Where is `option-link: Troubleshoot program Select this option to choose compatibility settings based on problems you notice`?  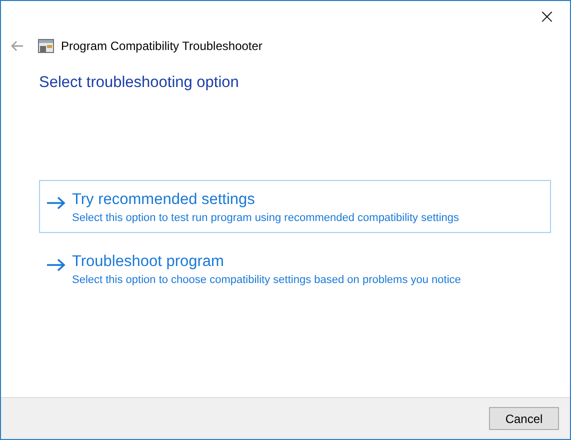
option-link: Troubleshoot program Select this option to choose compatibility settings based on problems you notice is located at coordinates (295, 268).